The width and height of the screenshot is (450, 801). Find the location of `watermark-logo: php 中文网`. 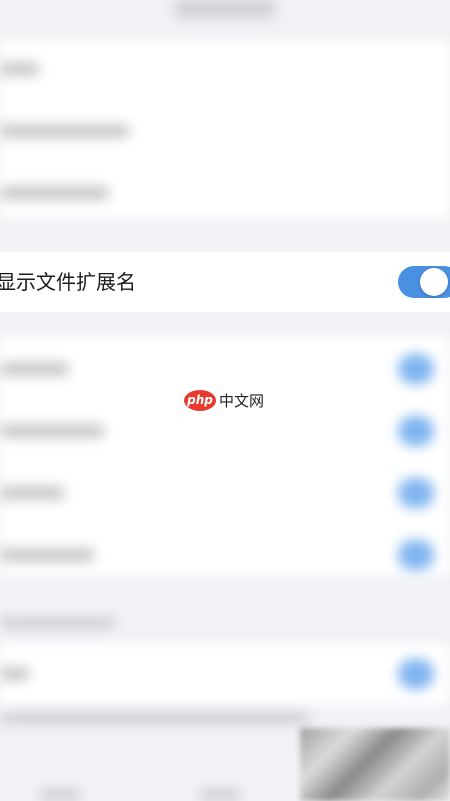

watermark-logo: php 中文网 is located at coordinates (226, 401).